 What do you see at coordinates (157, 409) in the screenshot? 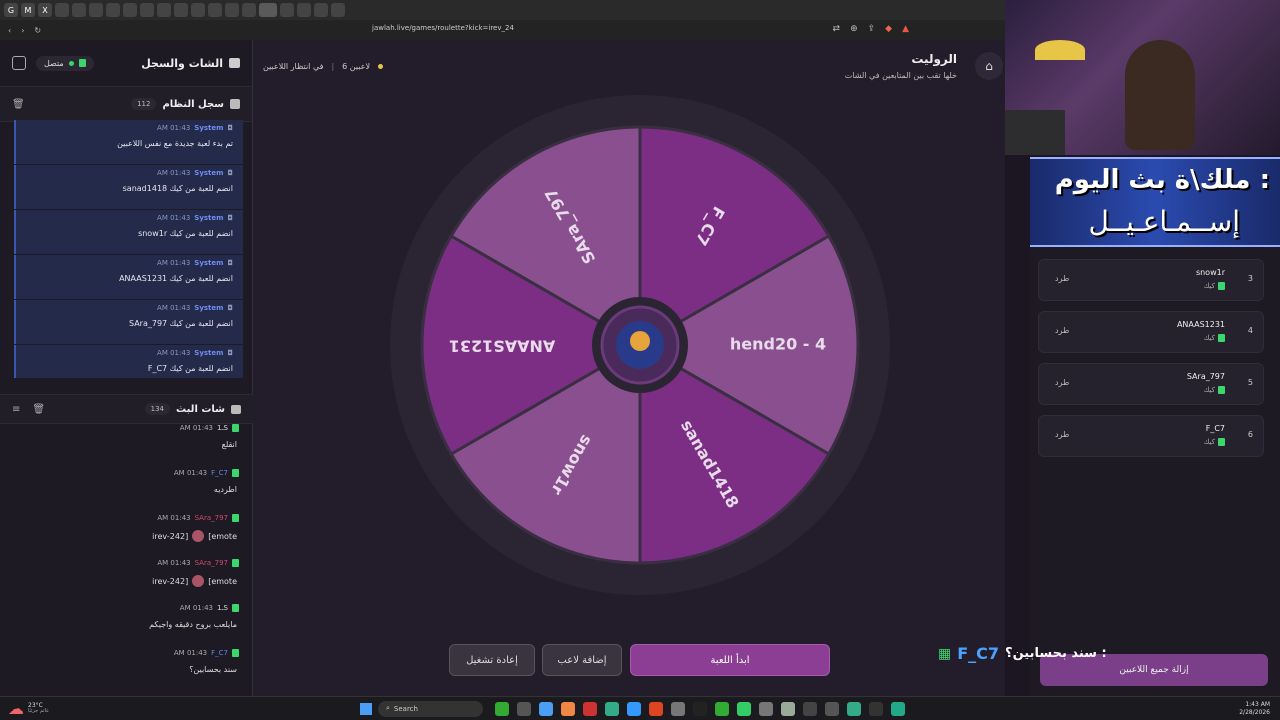
I see `chat-count-badge: 134` at bounding box center [157, 409].